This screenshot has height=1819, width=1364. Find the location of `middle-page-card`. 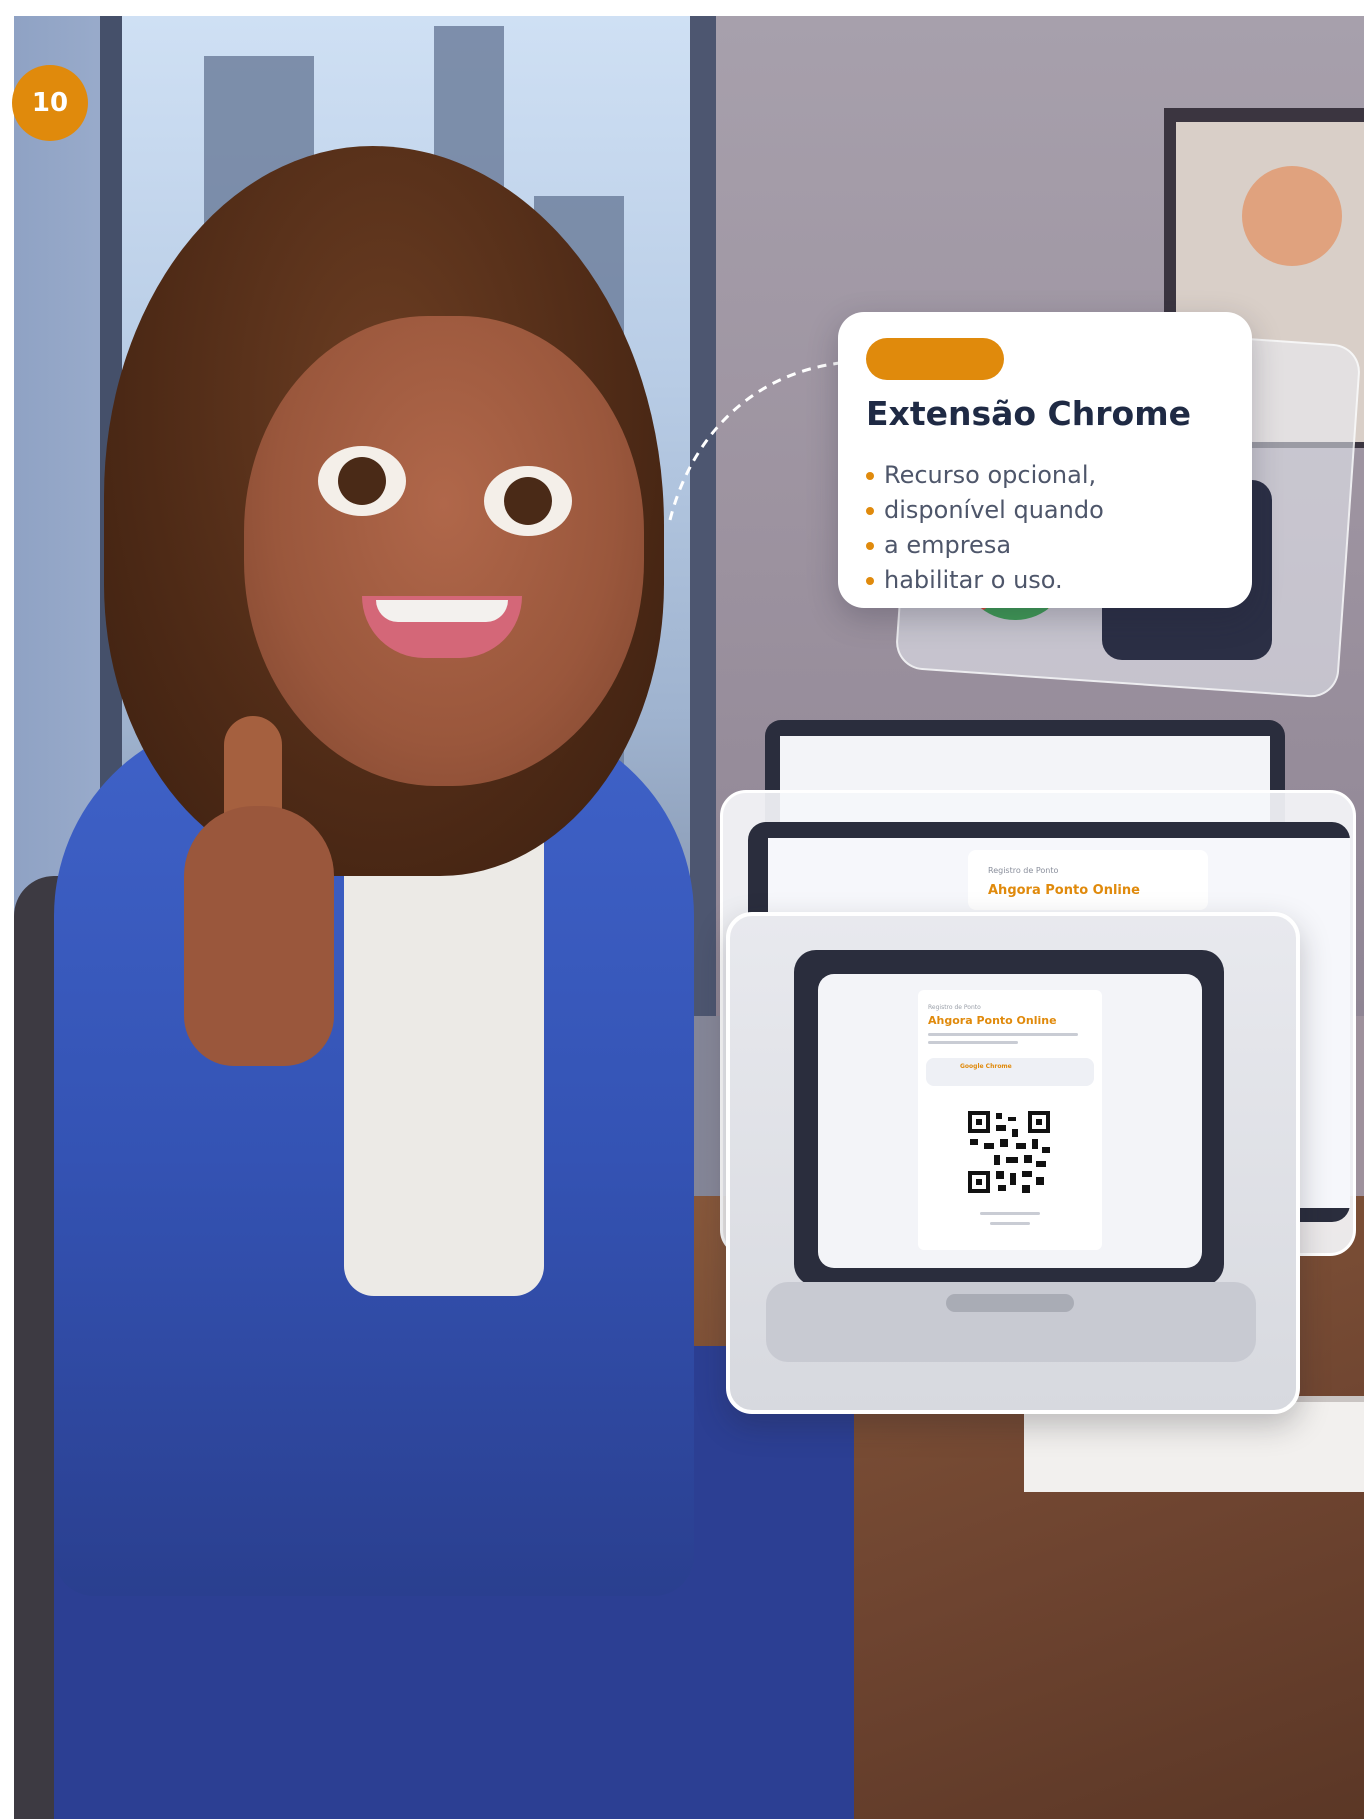

middle-page-card is located at coordinates (1088, 880).